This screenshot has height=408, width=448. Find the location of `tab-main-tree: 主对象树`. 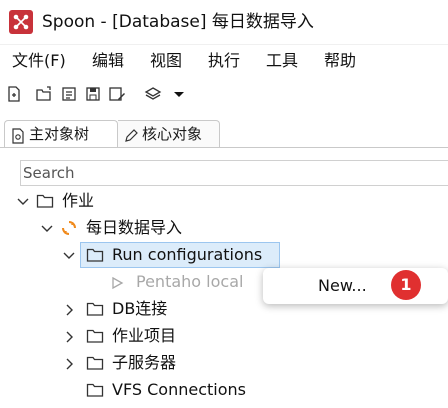

tab-main-tree: 主对象树 is located at coordinates (61, 134).